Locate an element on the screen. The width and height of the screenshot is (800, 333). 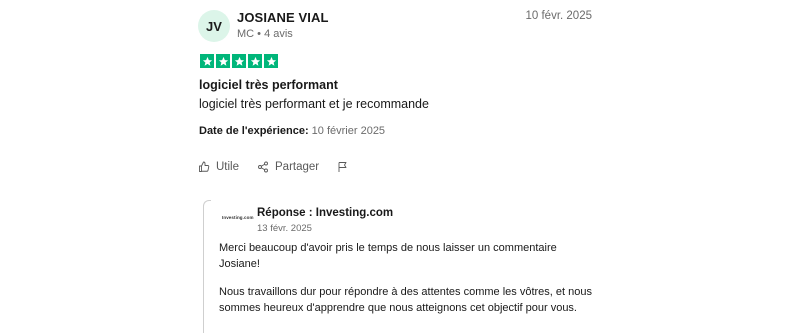
star-rating is located at coordinates (239, 61).